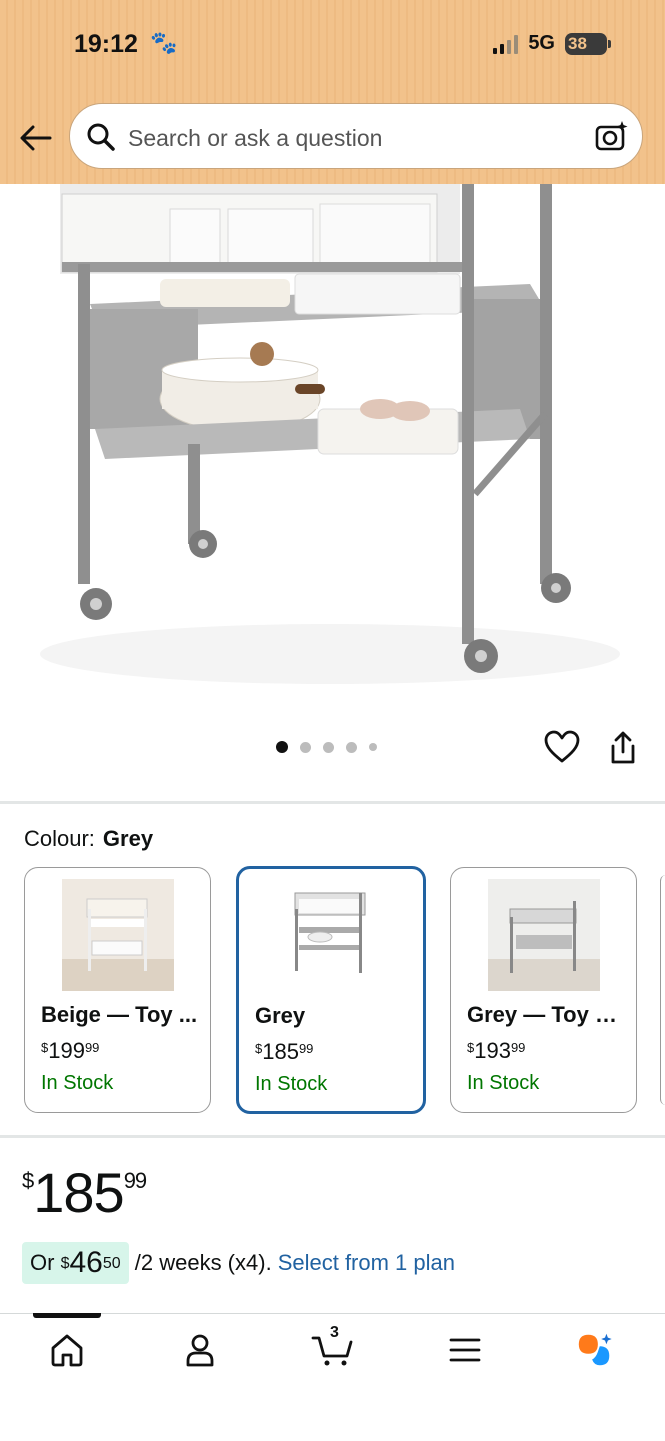 Image resolution: width=665 pixels, height=1441 pixels. What do you see at coordinates (577, 43) in the screenshot?
I see `battery-level: 38` at bounding box center [577, 43].